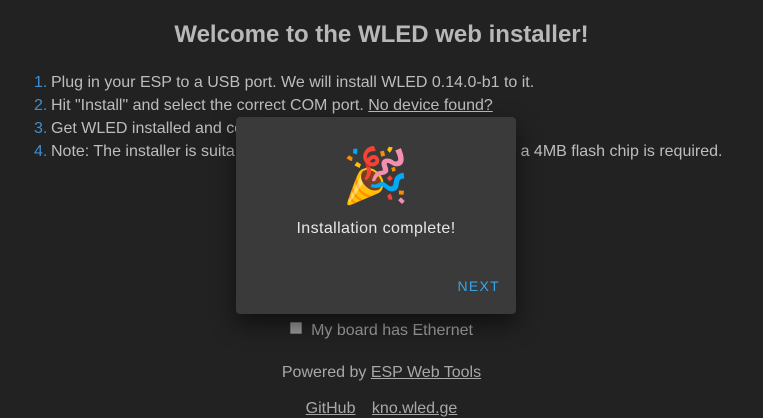  I want to click on next-button: NEXT, so click(478, 286).